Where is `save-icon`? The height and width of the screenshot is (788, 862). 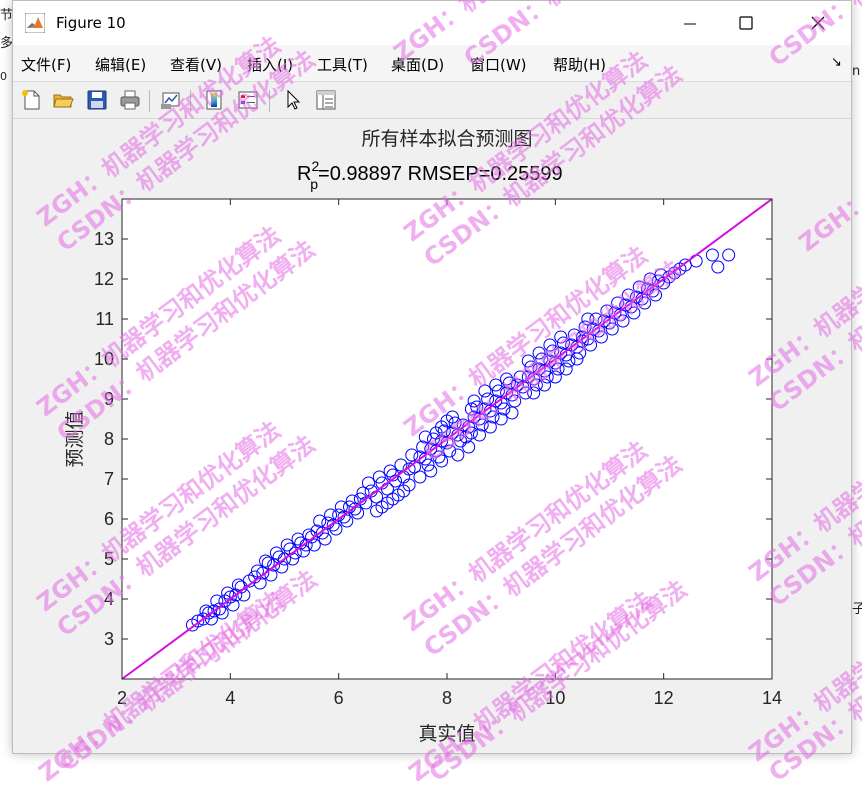 save-icon is located at coordinates (97, 100).